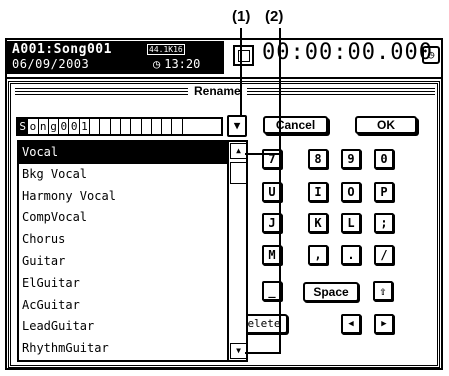  Describe the element at coordinates (318, 255) in the screenshot. I see `key-comma: ,` at that location.